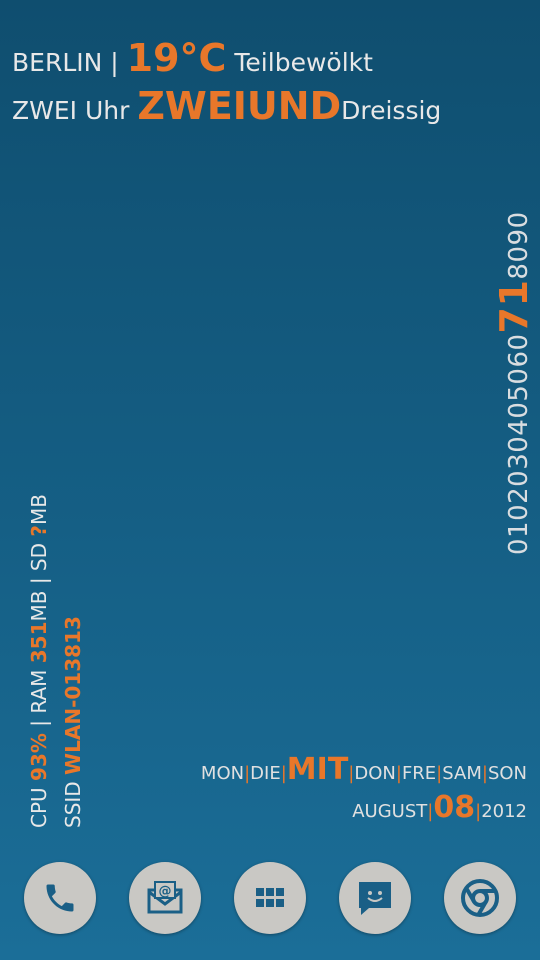  I want to click on weekday-son: SON, so click(507, 773).